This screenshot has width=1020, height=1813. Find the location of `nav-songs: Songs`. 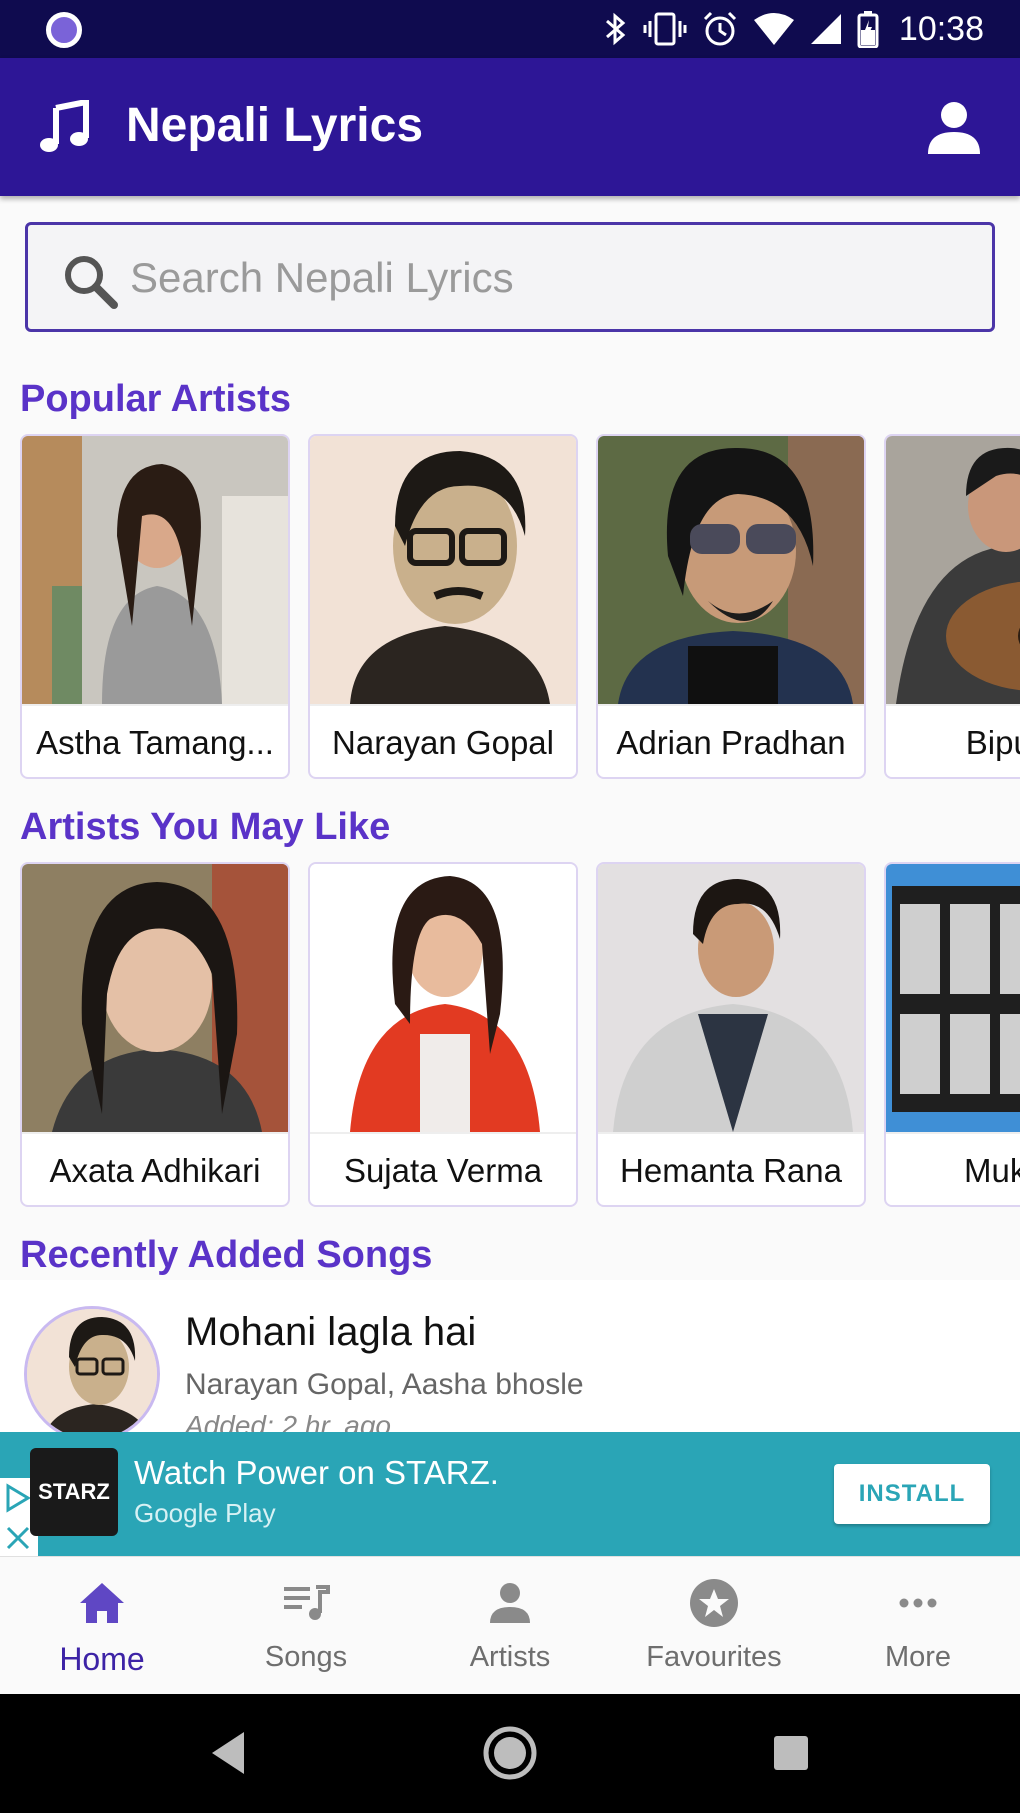

nav-songs: Songs is located at coordinates (306, 1625).